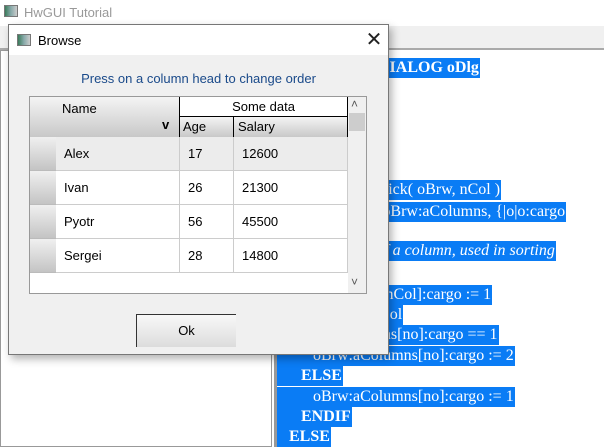 This screenshot has height=447, width=604. Describe the element at coordinates (198, 40) in the screenshot. I see `dialog-title-bar: Browse ✕` at that location.